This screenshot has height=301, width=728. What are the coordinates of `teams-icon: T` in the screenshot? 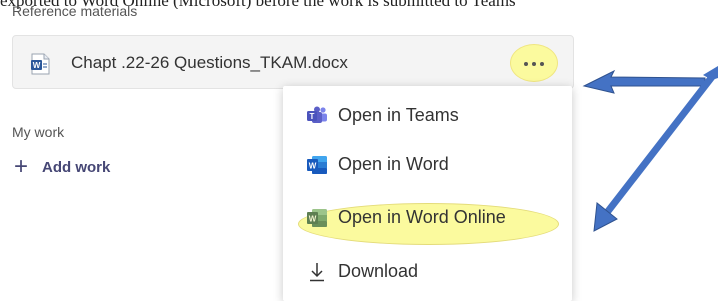 It's located at (317, 114).